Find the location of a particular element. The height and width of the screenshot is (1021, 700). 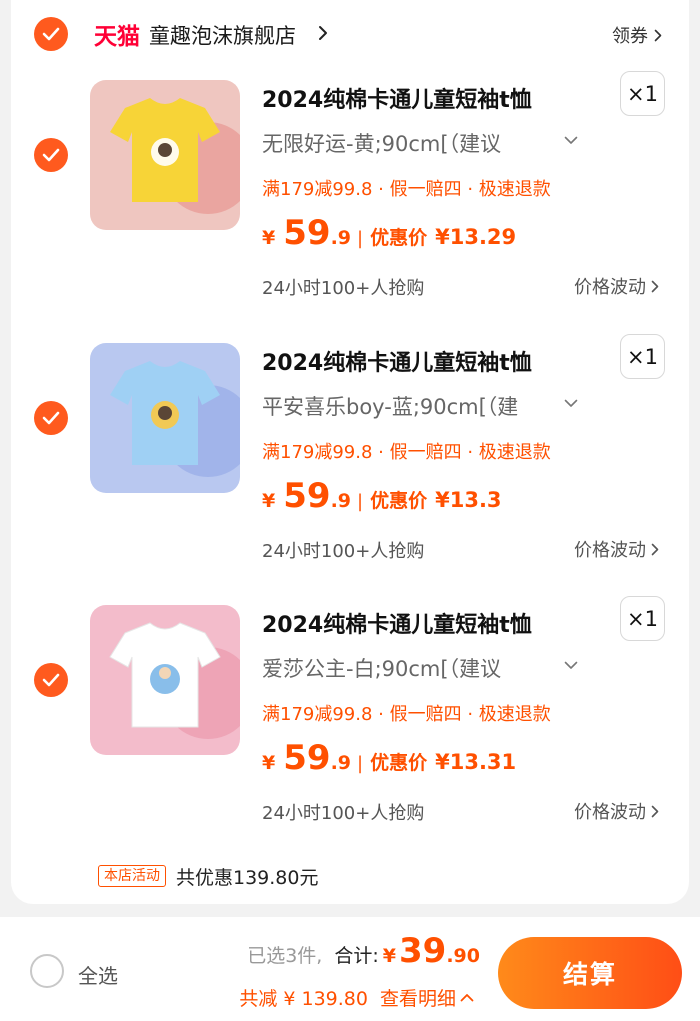

view-details-link: 查看明细 is located at coordinates (427, 997).